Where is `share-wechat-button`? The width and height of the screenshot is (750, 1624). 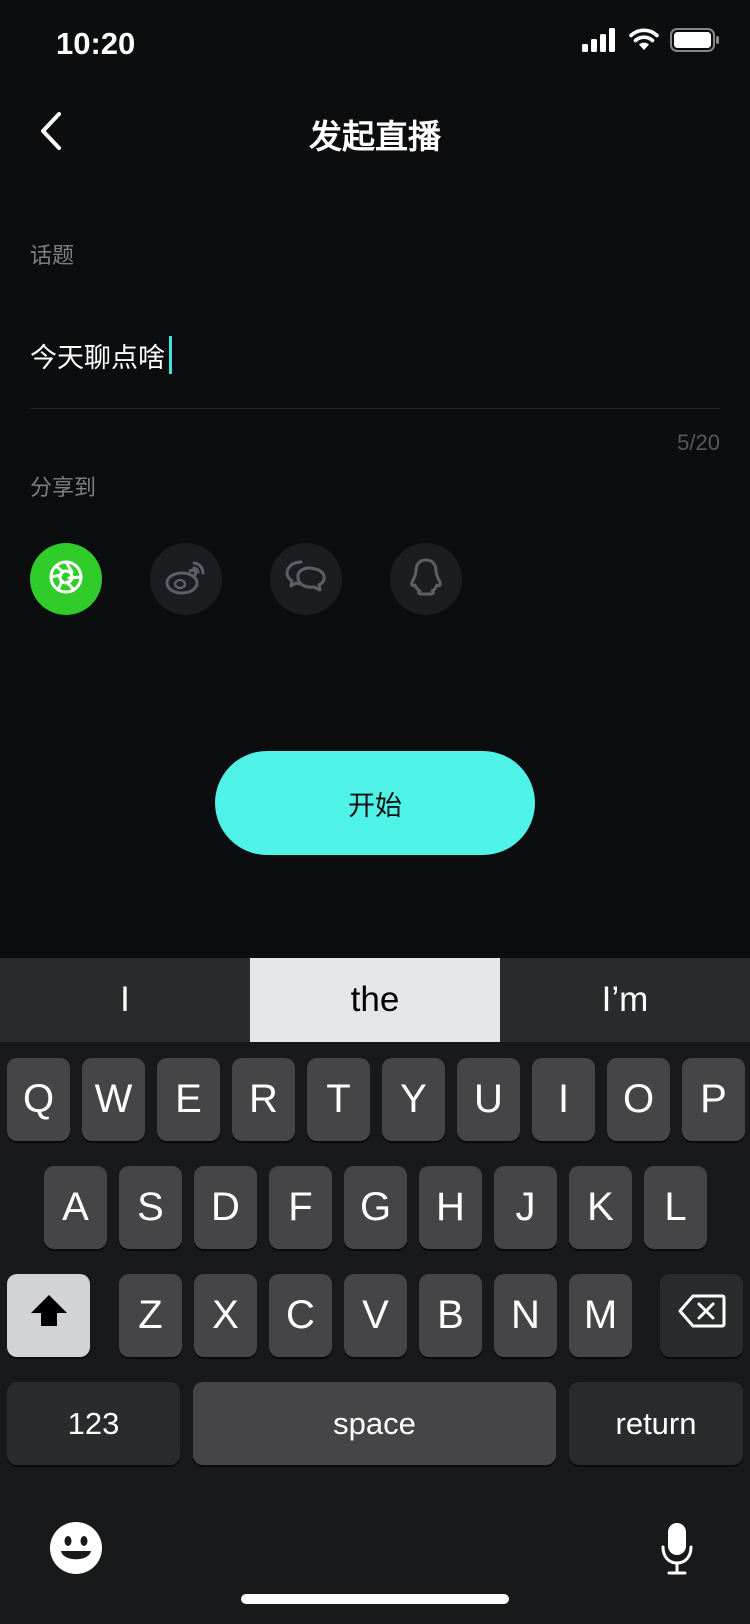 share-wechat-button is located at coordinates (306, 579).